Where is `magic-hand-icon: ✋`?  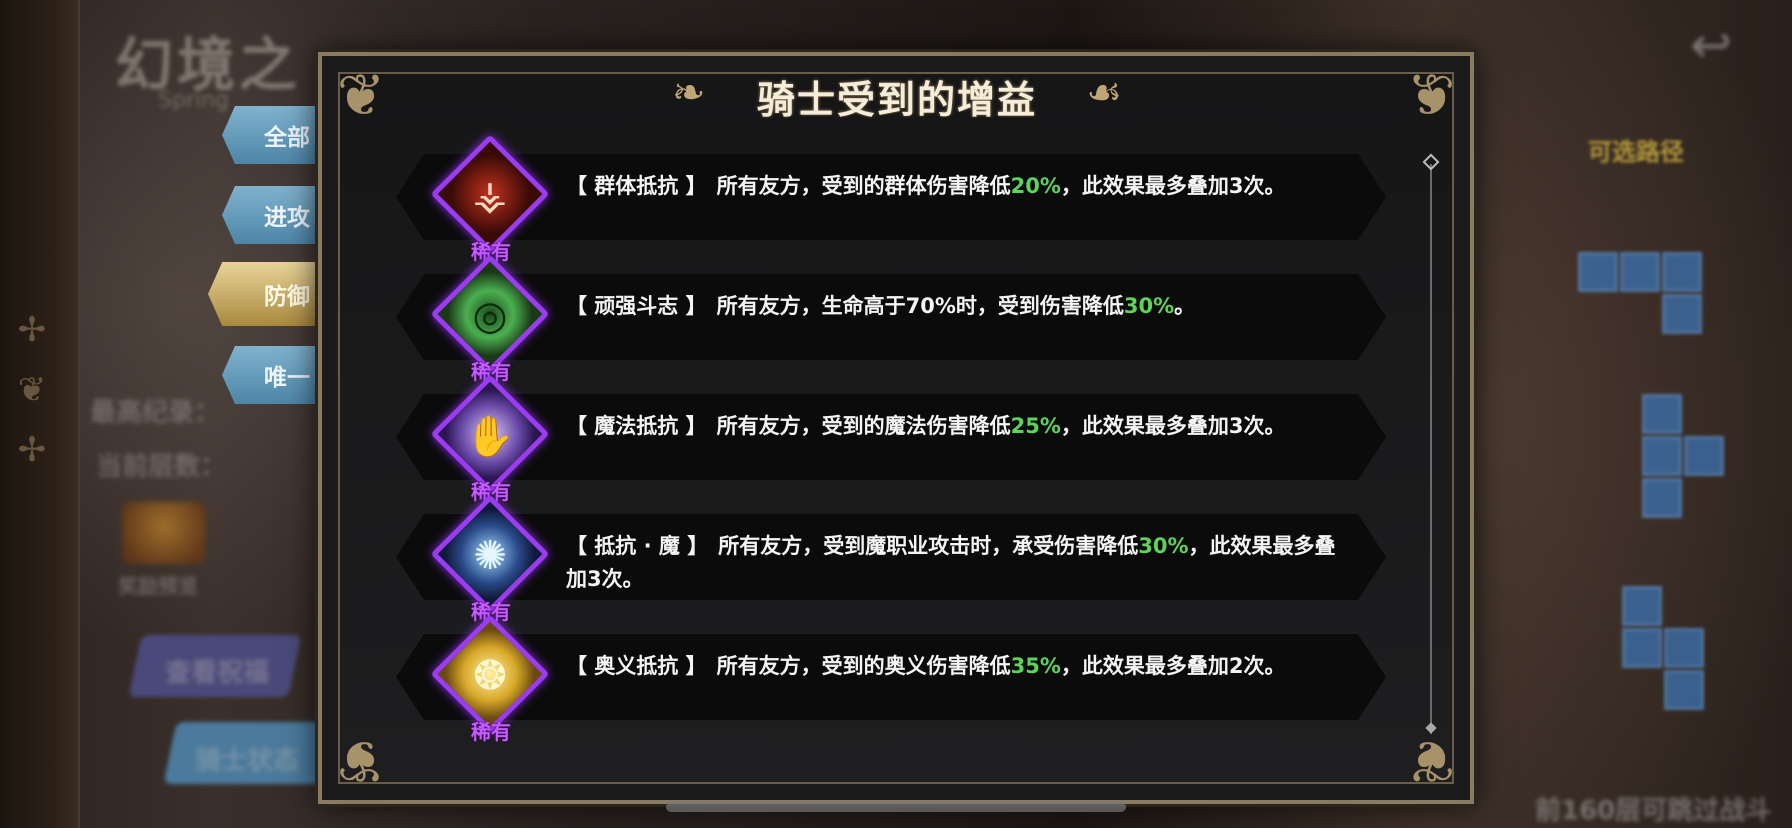
magic-hand-icon: ✋ is located at coordinates (490, 436).